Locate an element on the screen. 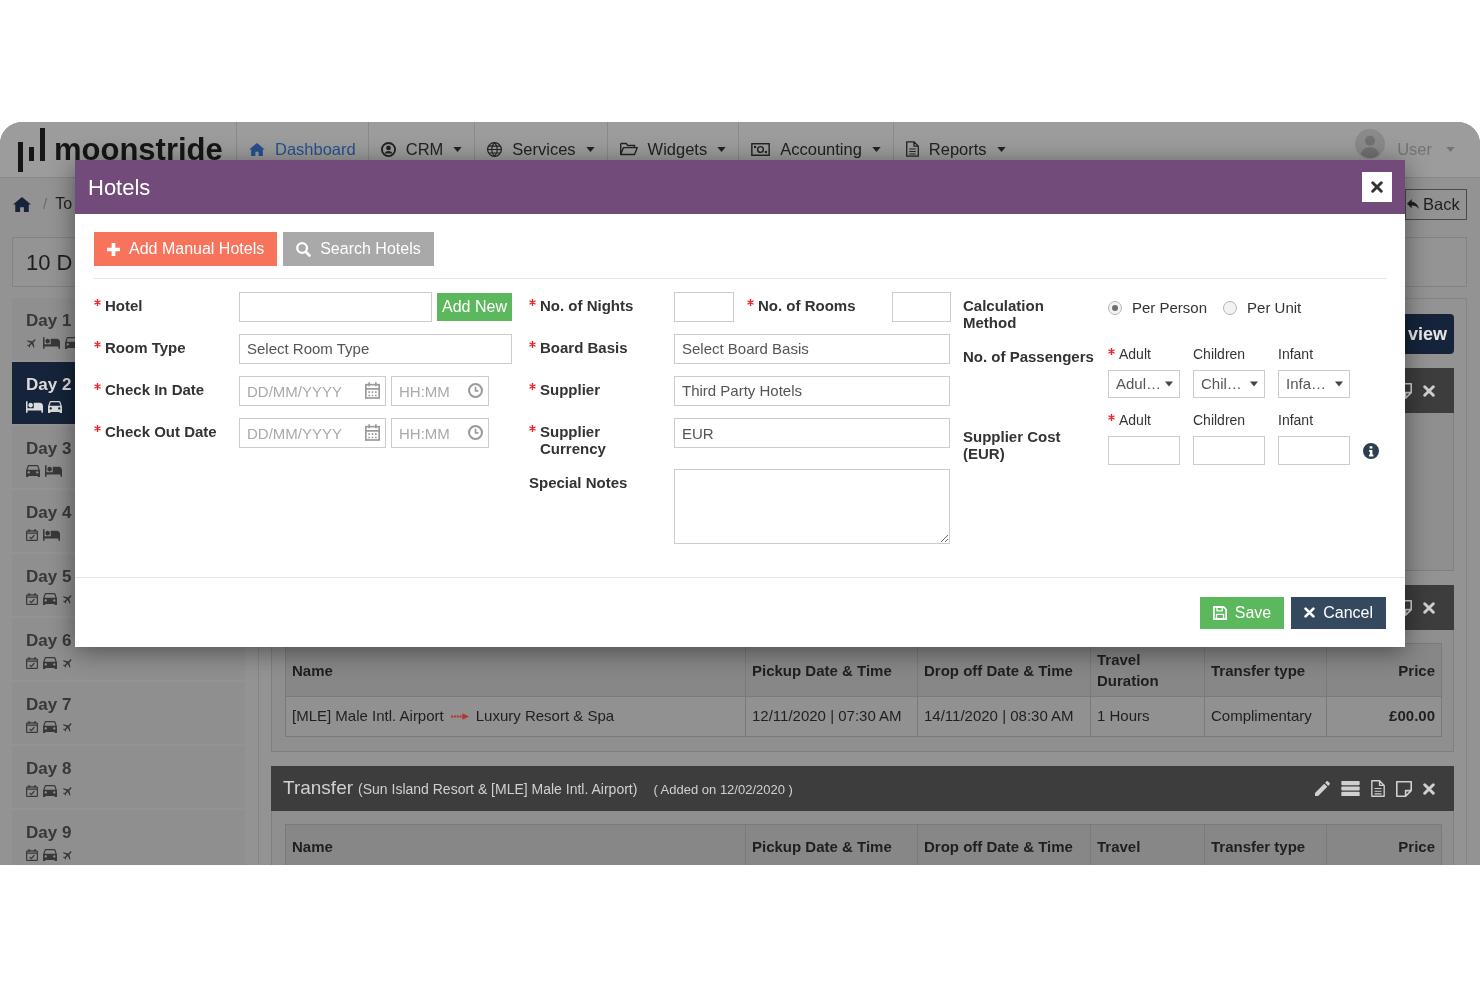  home-icon is located at coordinates (22, 204).